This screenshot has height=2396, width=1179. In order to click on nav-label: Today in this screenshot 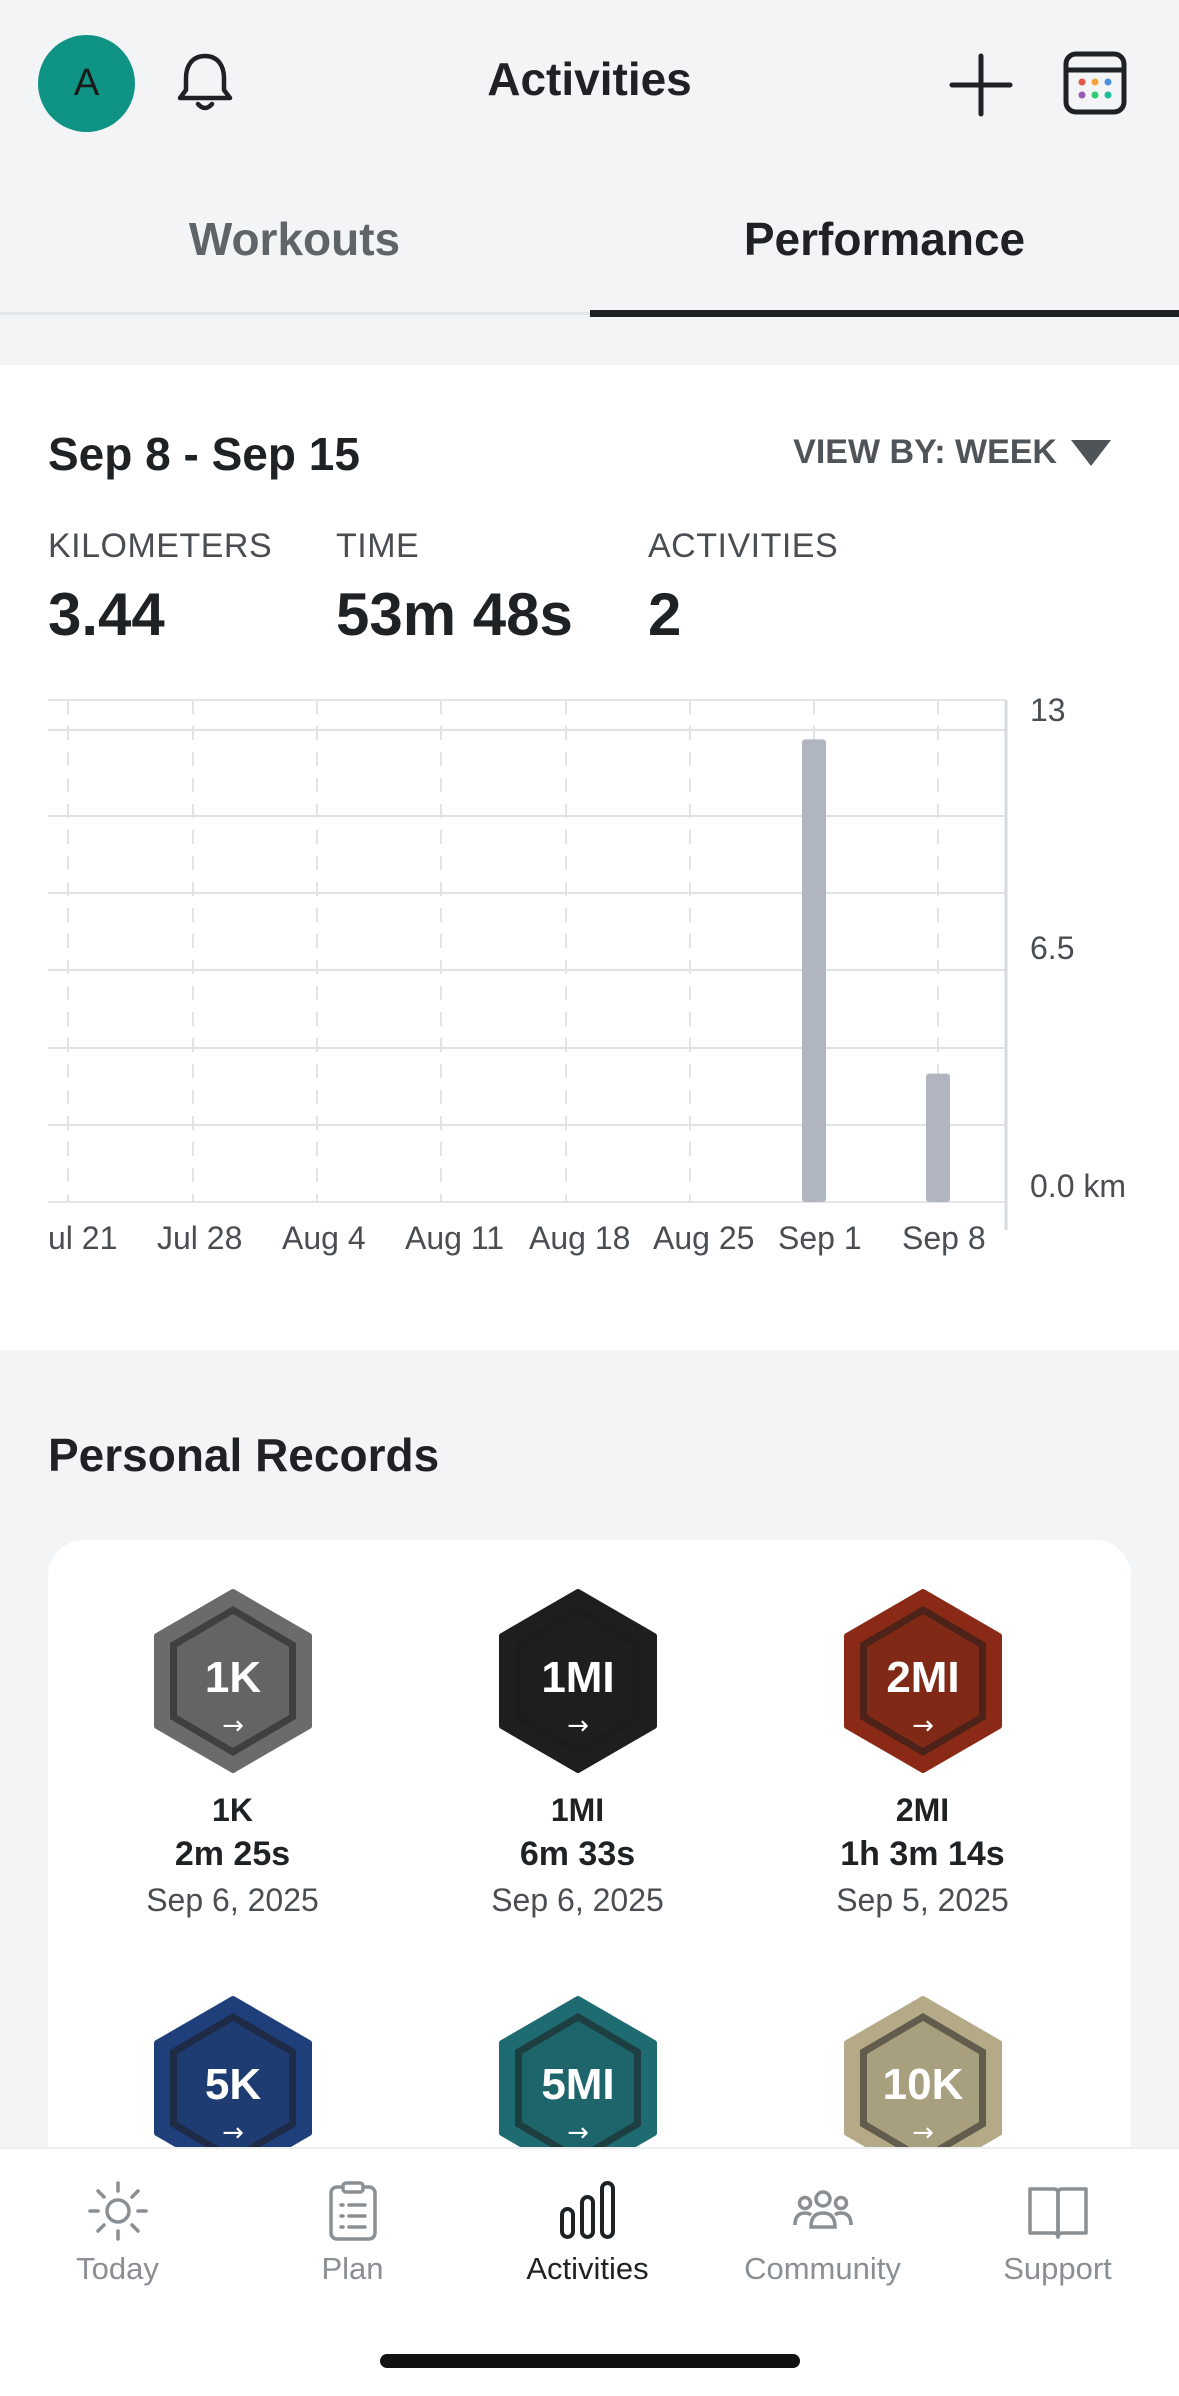, I will do `click(117, 2268)`.